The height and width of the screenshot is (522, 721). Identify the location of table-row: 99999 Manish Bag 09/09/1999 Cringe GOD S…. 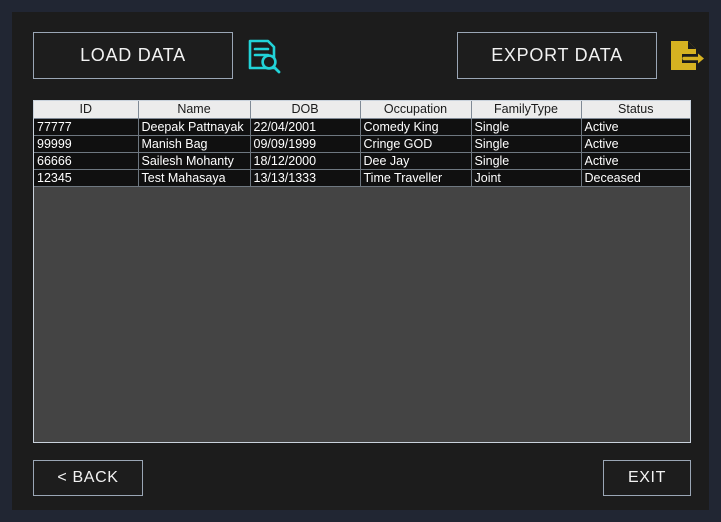
(362, 144).